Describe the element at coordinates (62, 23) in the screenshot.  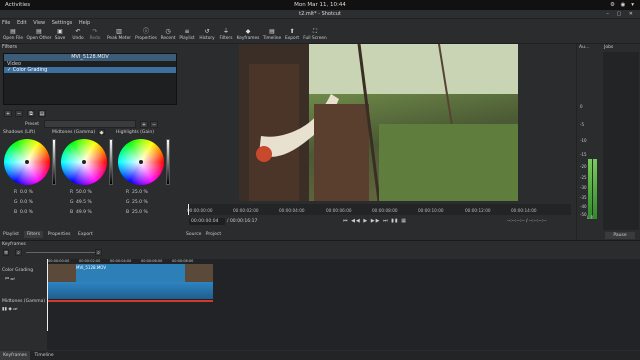
I see `menu-settings: Settings` at that location.